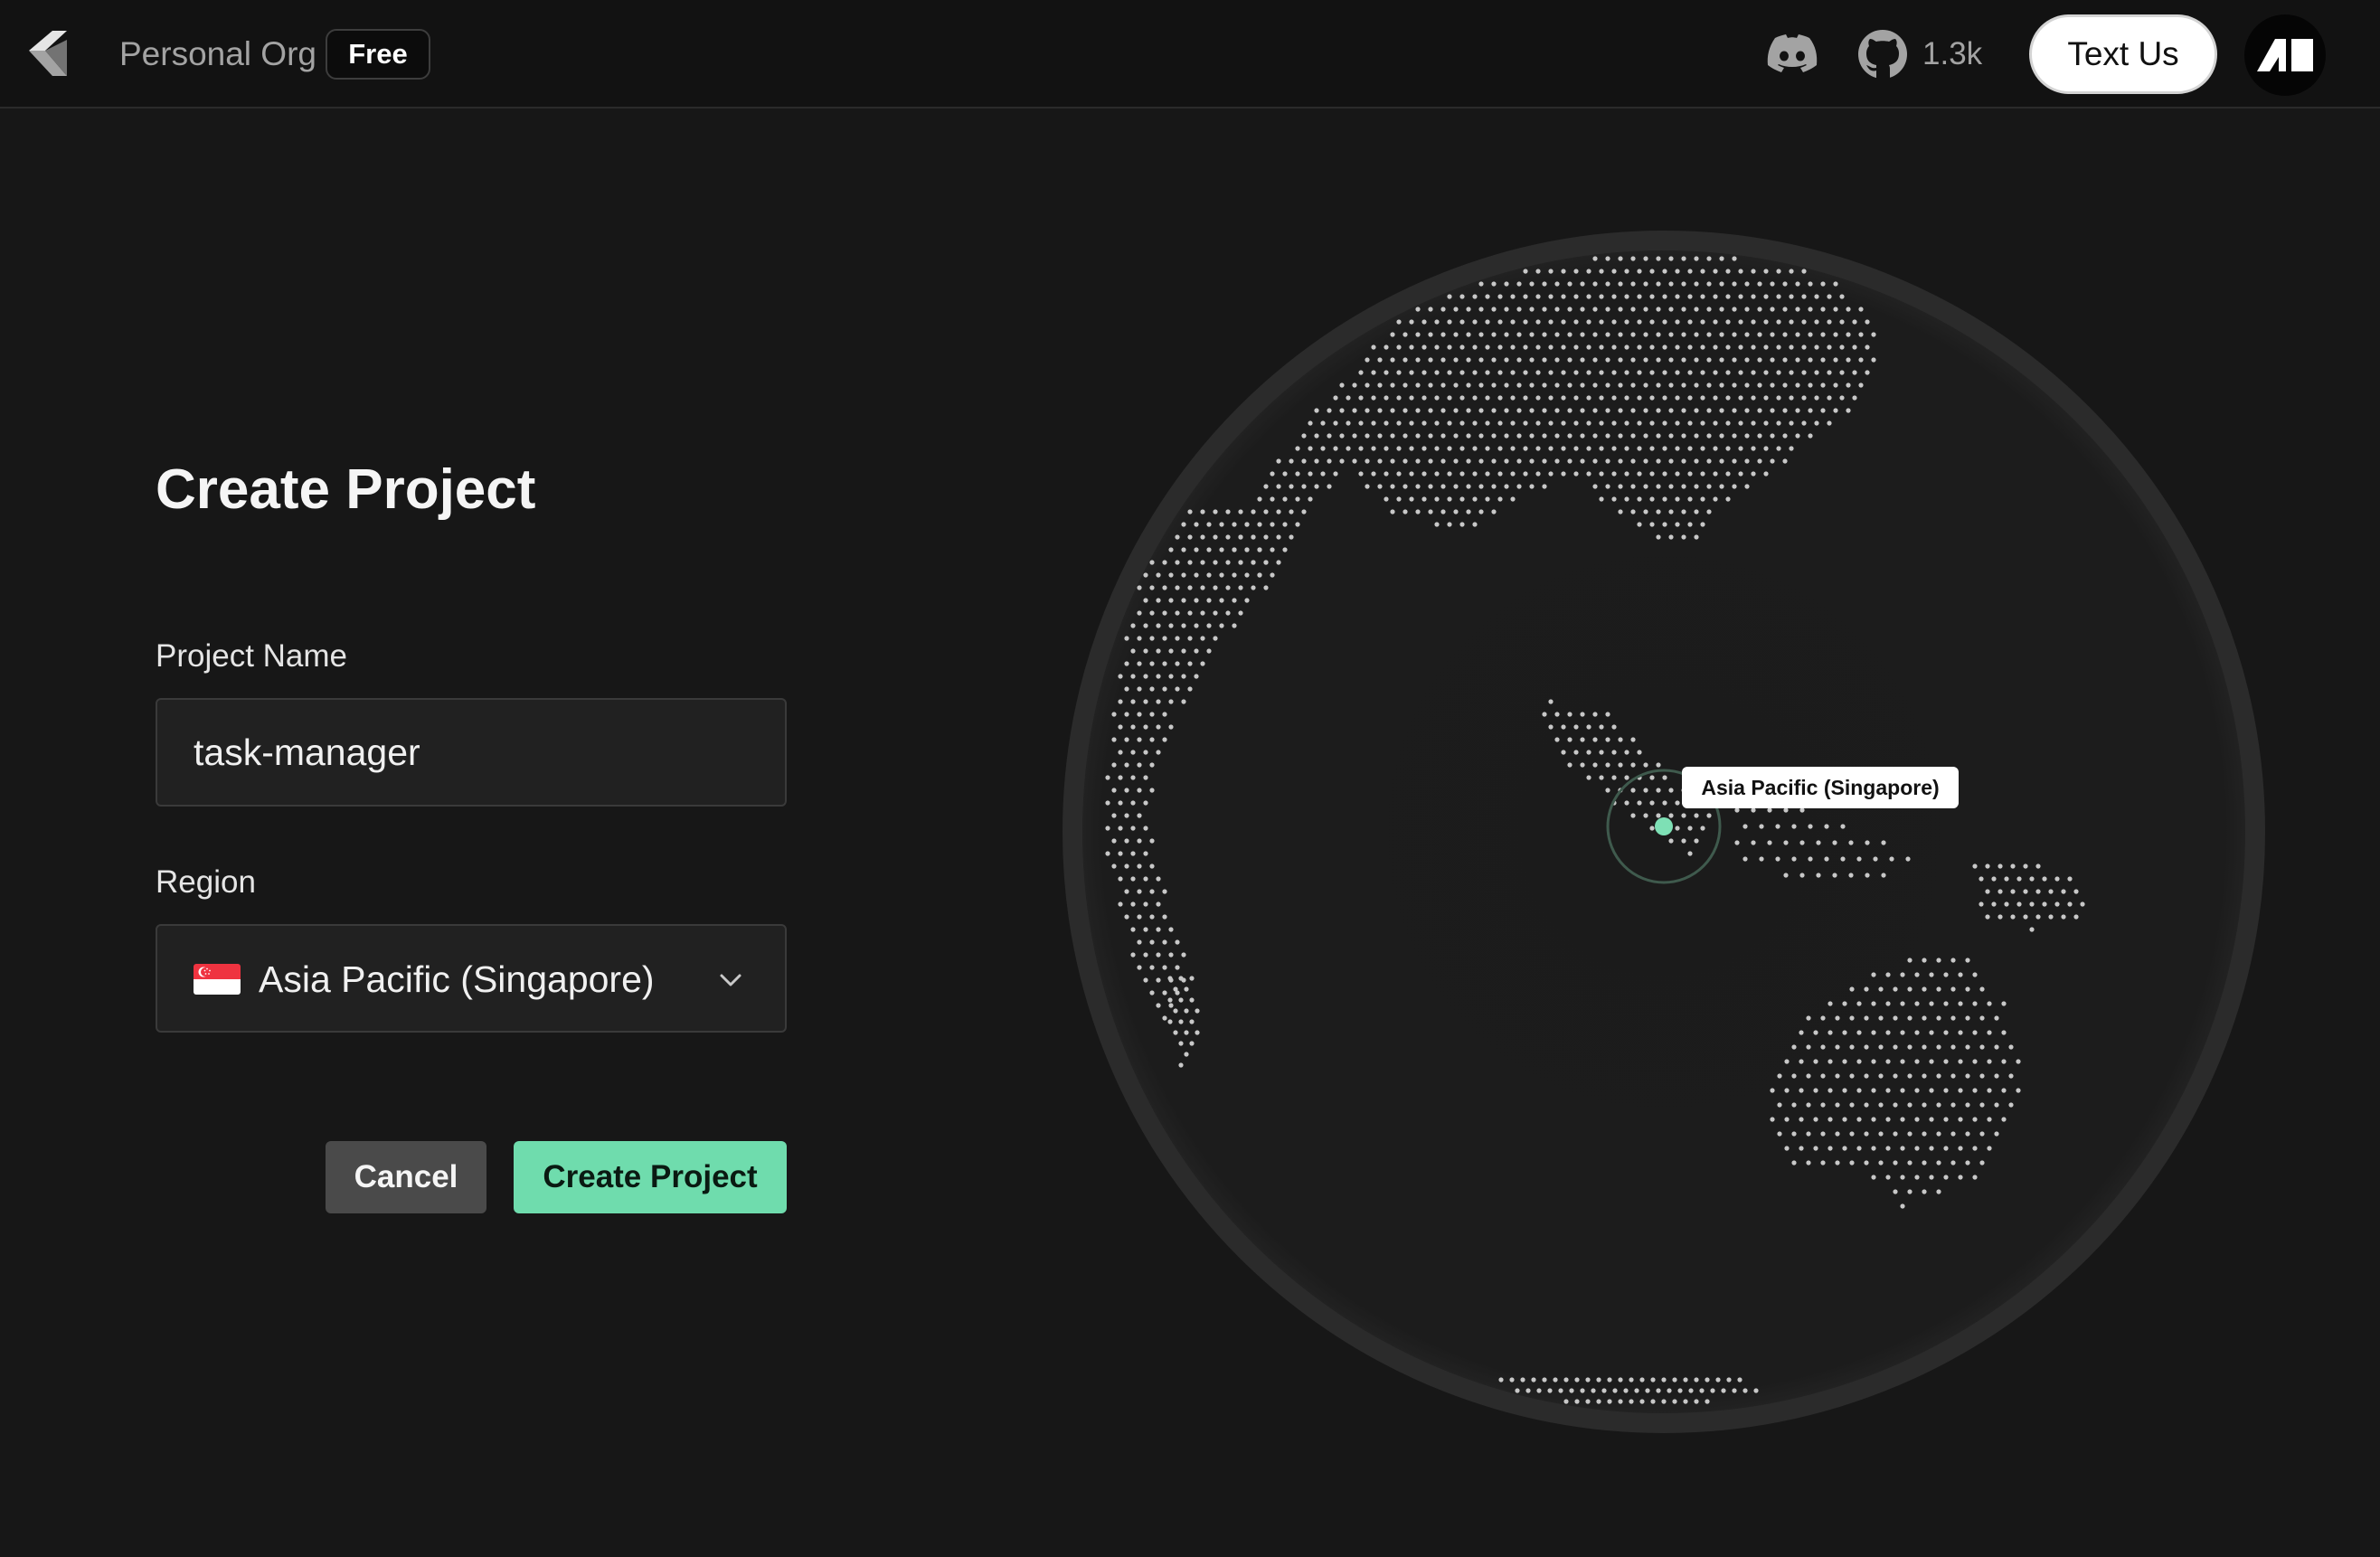 The image size is (2380, 1557). Describe the element at coordinates (472, 752) in the screenshot. I see `project-name-input` at that location.